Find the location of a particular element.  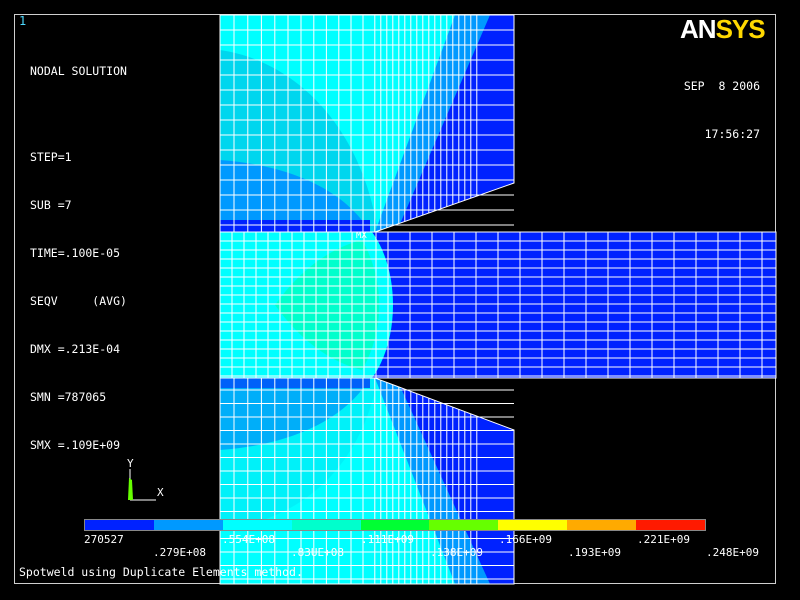

legend-label: .554E+08 is located at coordinates (248, 539).